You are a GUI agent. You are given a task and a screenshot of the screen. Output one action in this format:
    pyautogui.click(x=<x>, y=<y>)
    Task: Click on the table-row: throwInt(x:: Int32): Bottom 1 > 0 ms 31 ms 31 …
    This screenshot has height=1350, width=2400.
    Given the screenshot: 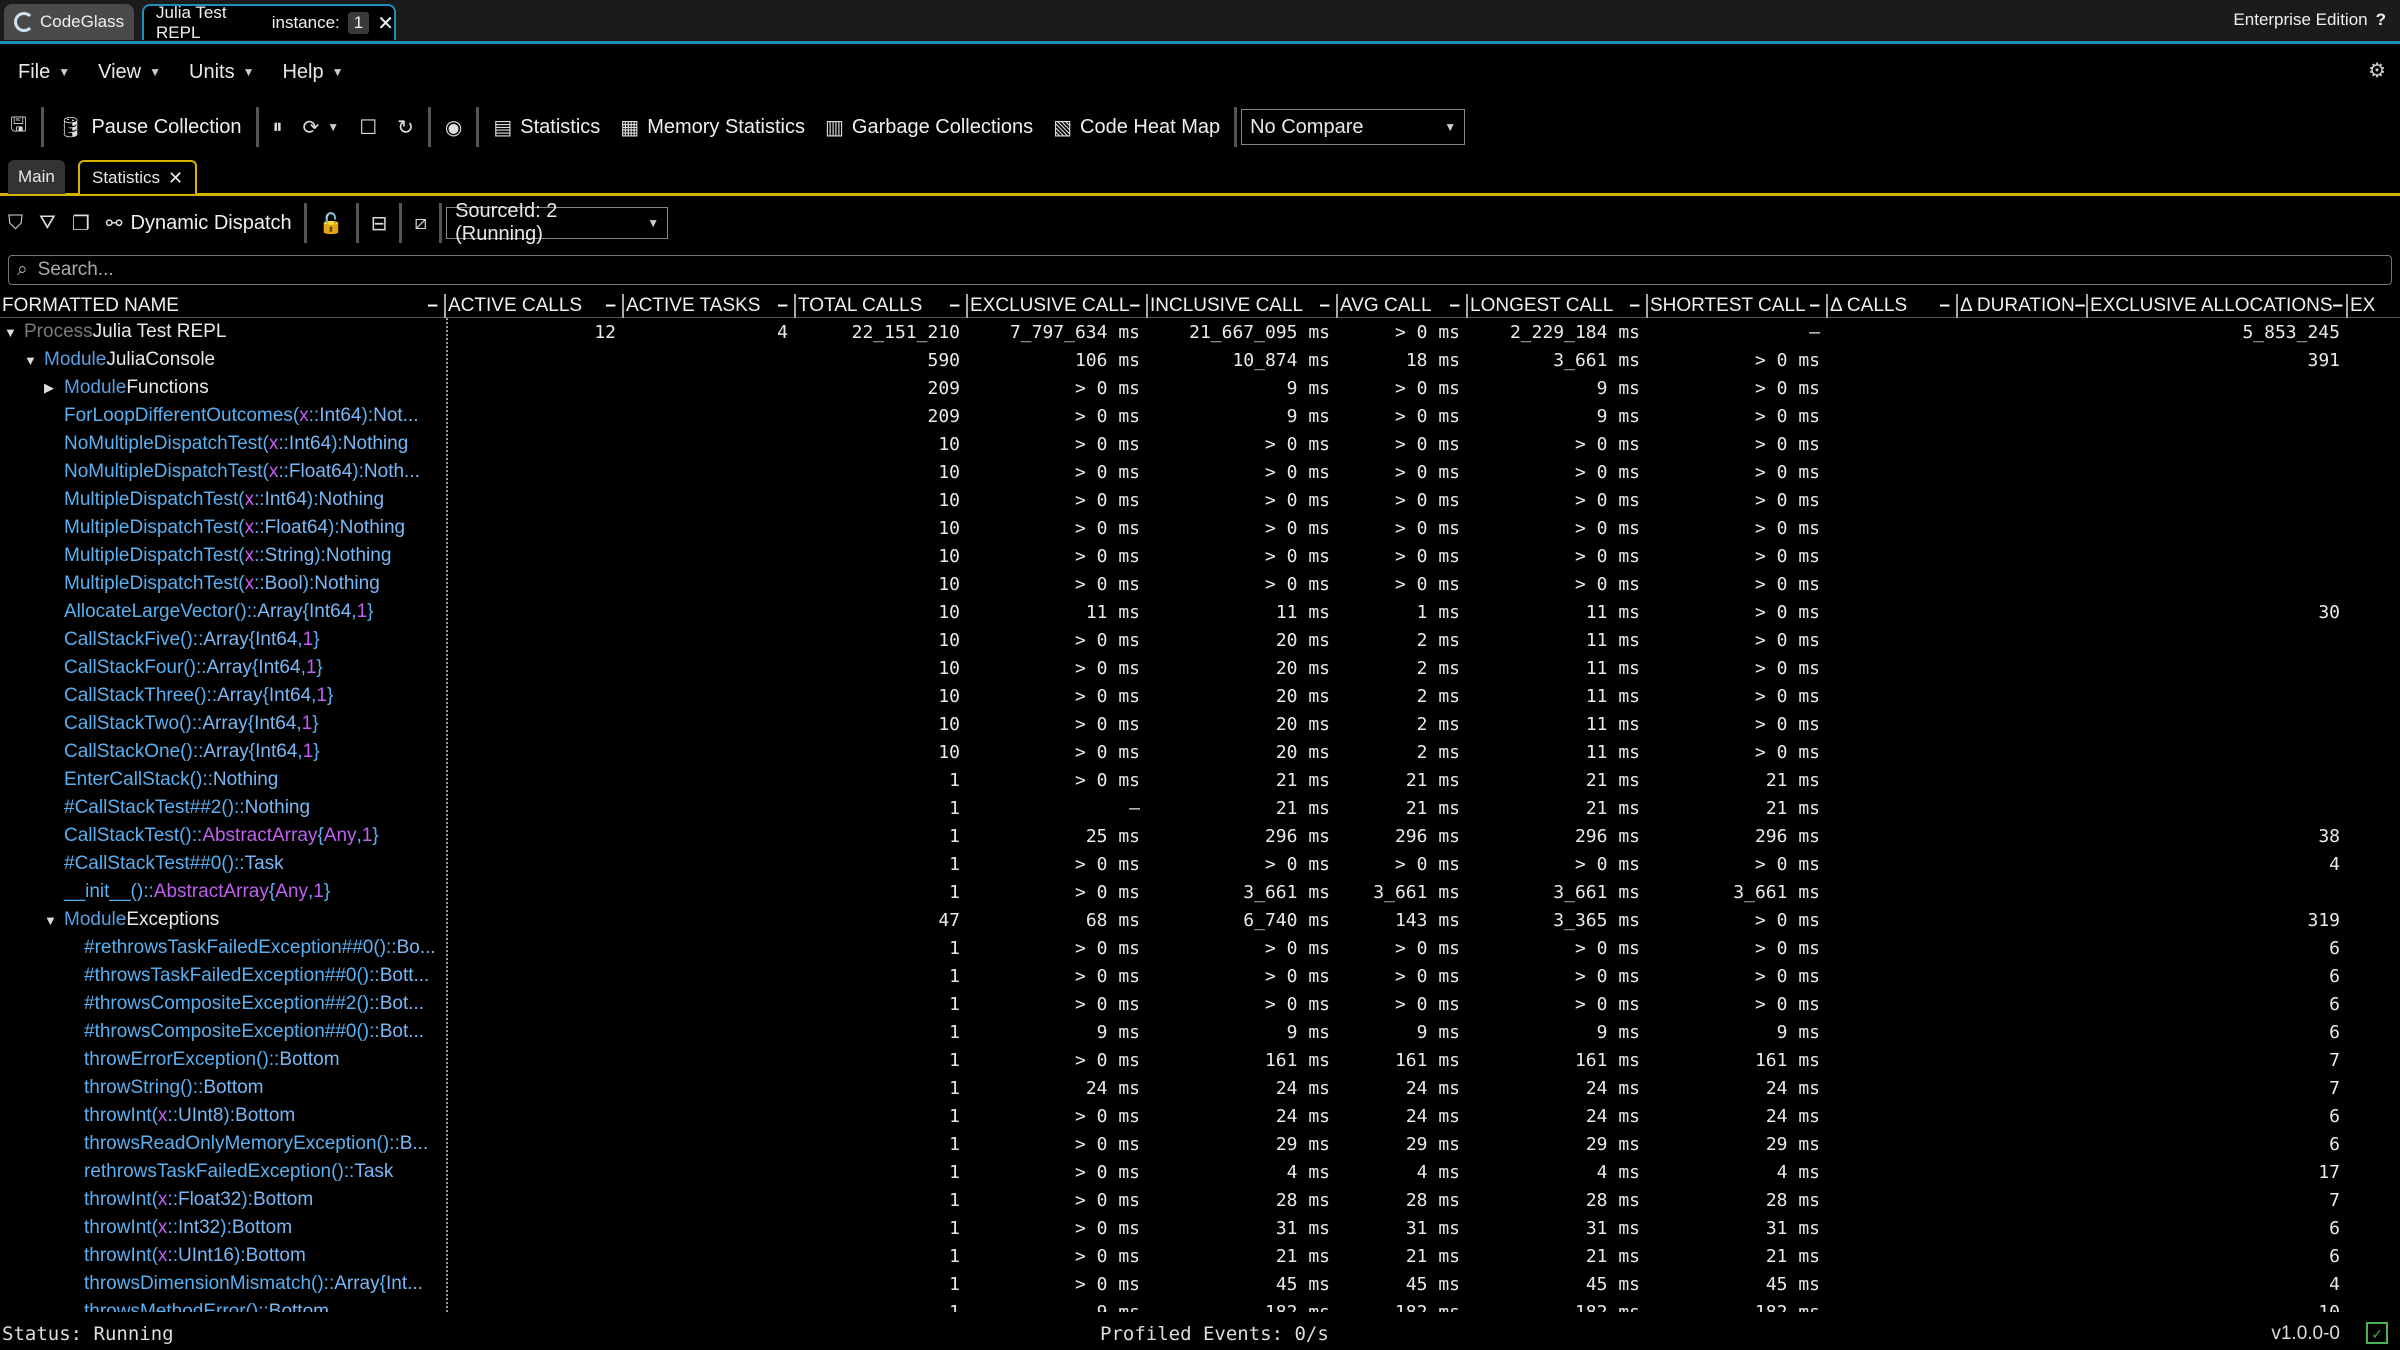 What is the action you would take?
    pyautogui.click(x=1200, y=1228)
    